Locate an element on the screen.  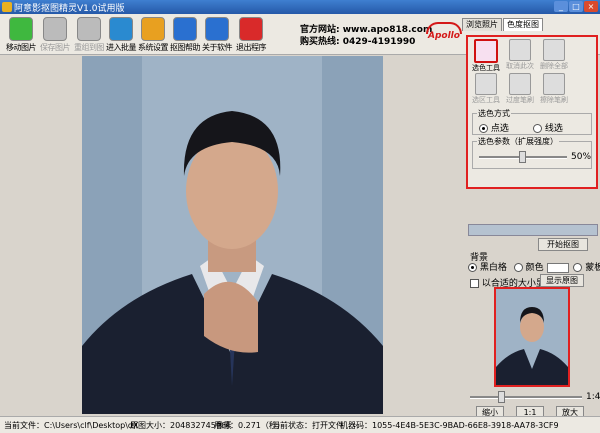
settings-button: 系统设置 is located at coordinates (153, 35).